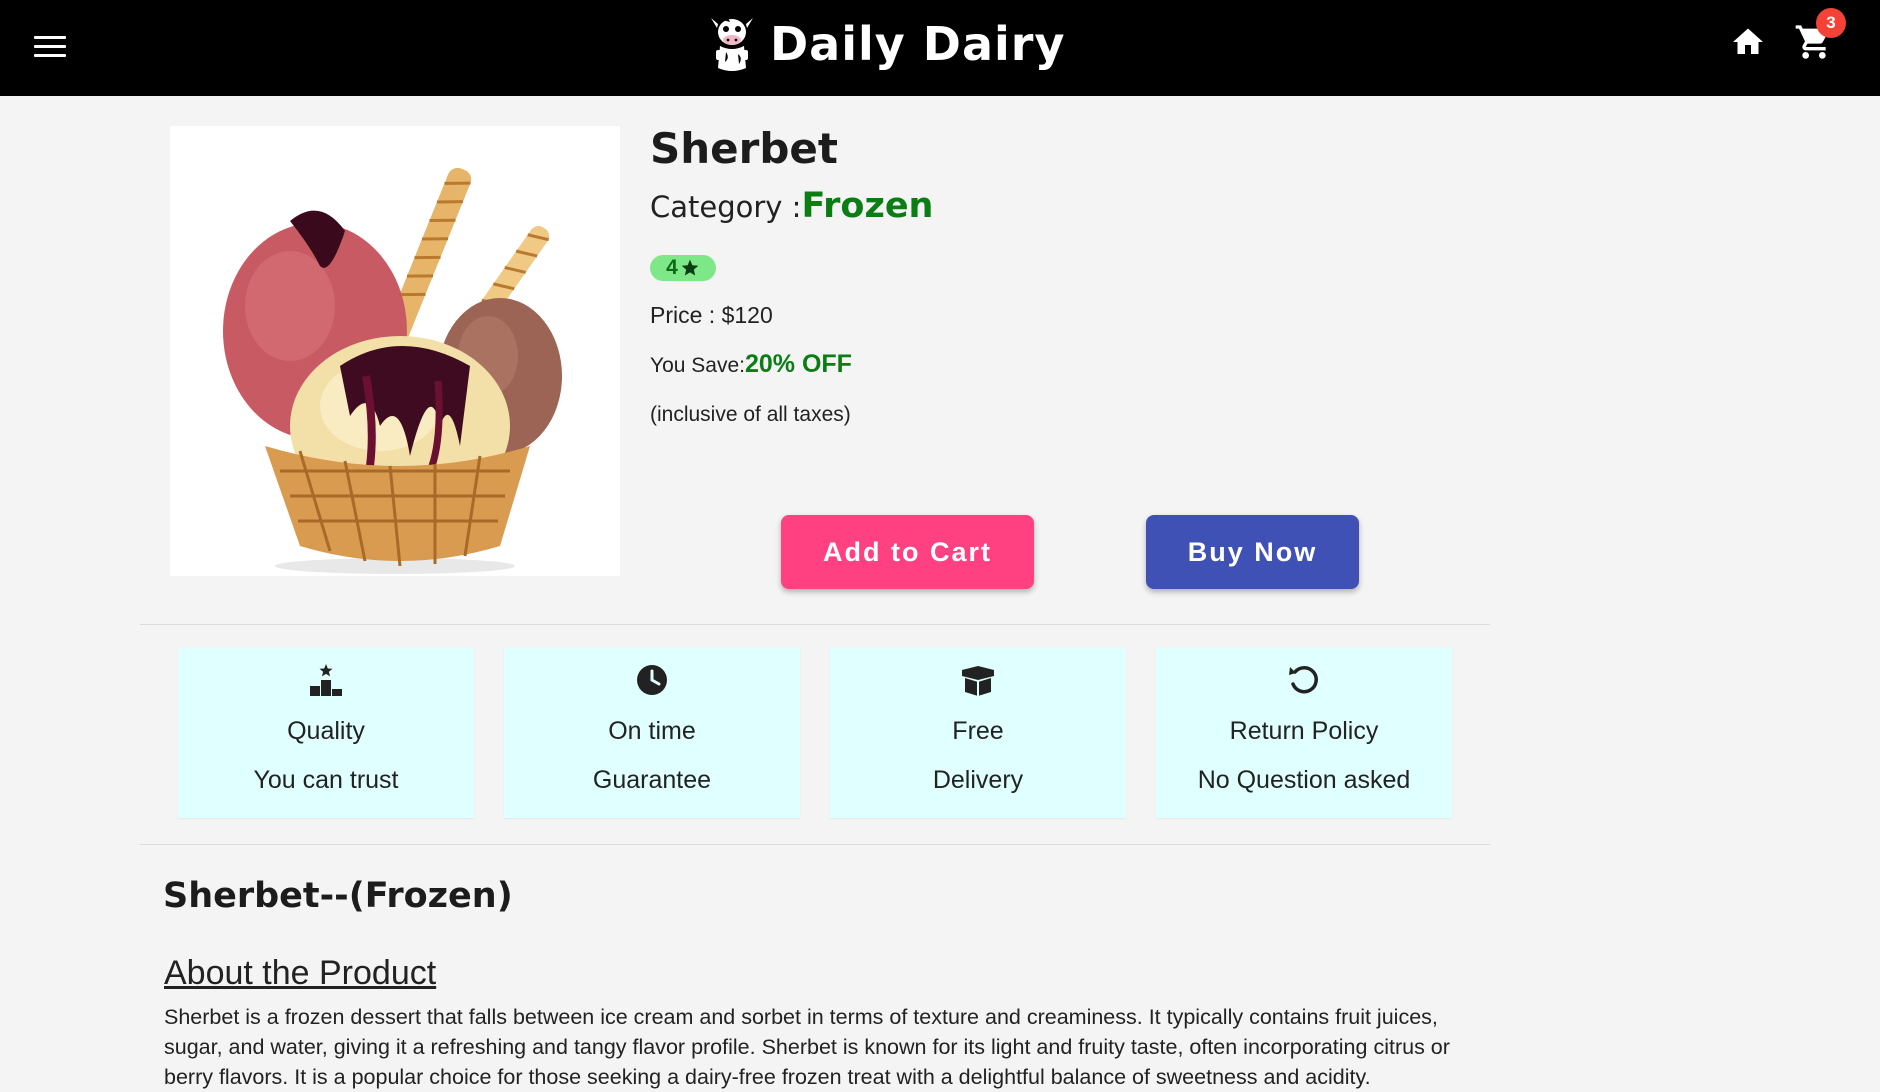 The width and height of the screenshot is (1880, 1092). I want to click on feature-title: Quality, so click(326, 731).